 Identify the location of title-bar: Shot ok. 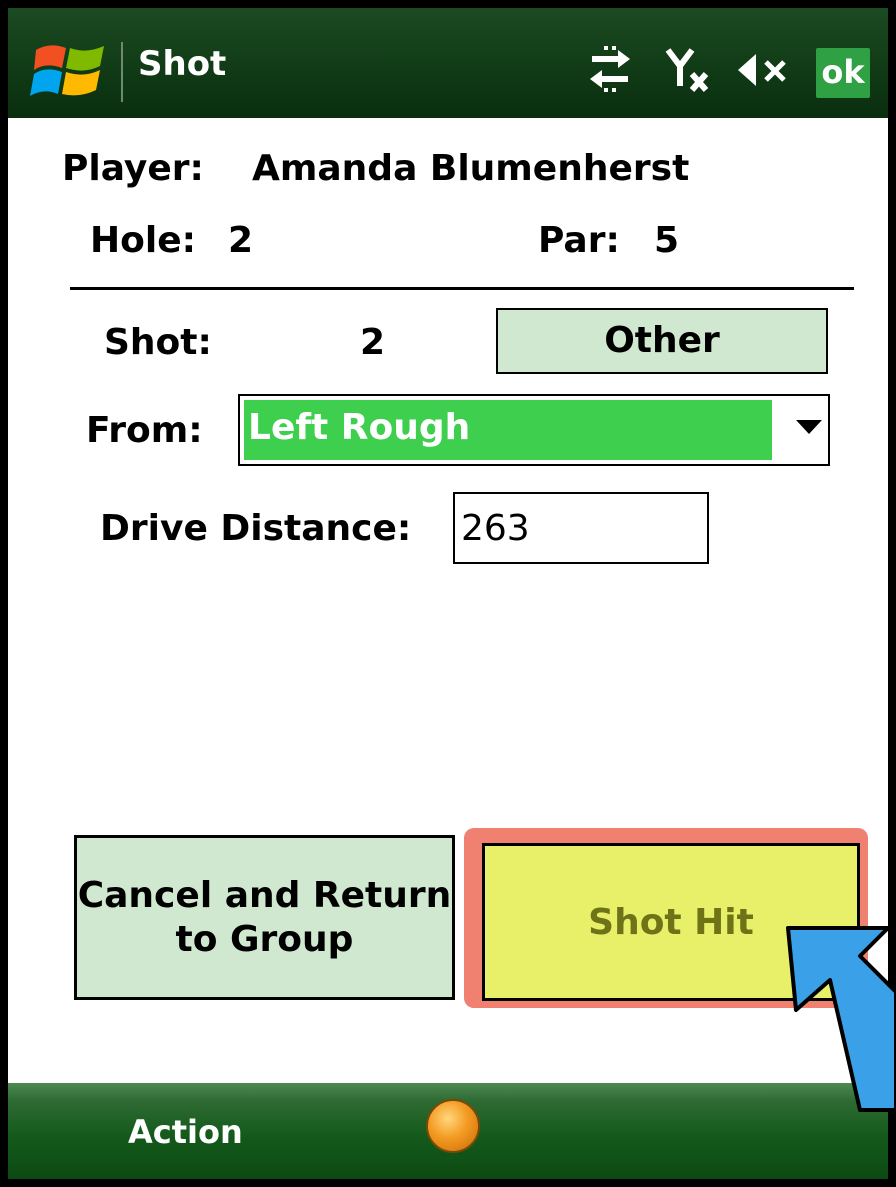
(448, 63).